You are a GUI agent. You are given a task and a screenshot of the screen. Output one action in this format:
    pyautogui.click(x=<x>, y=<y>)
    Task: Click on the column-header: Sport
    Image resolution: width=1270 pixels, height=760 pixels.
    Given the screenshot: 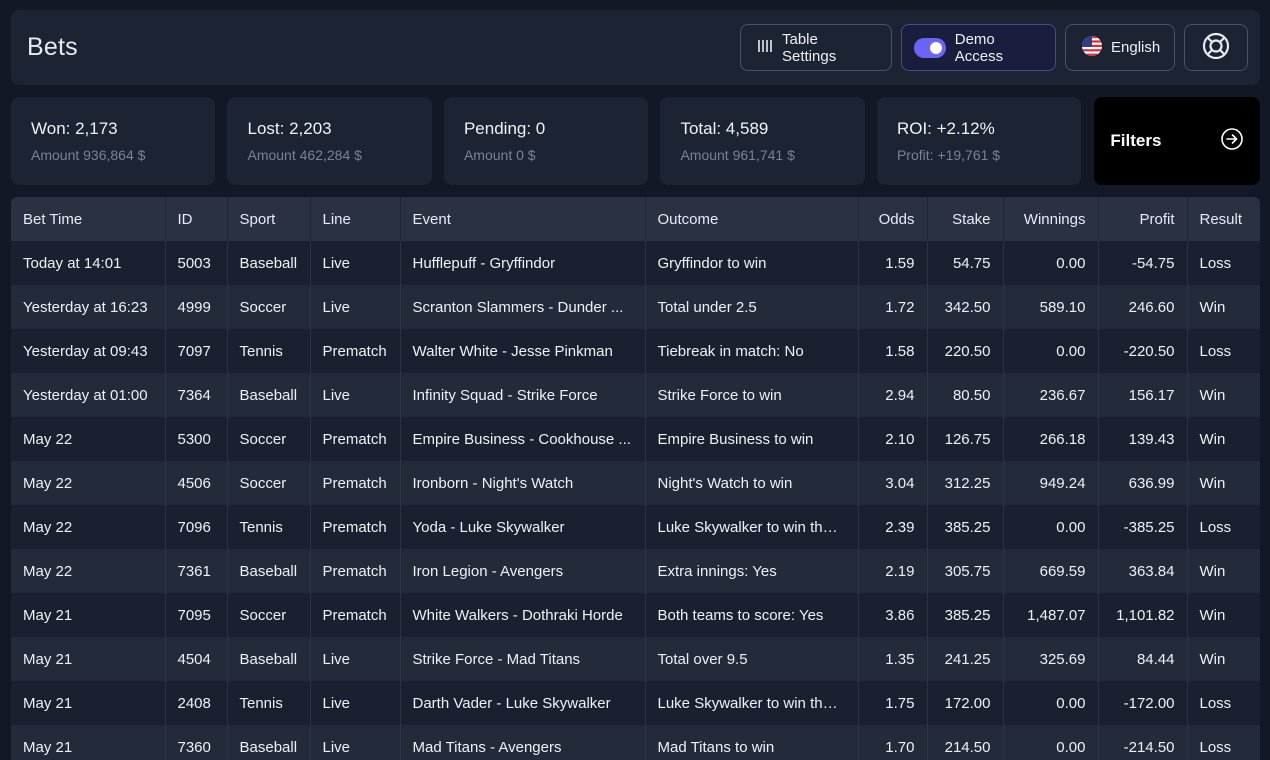 What is the action you would take?
    pyautogui.click(x=269, y=219)
    